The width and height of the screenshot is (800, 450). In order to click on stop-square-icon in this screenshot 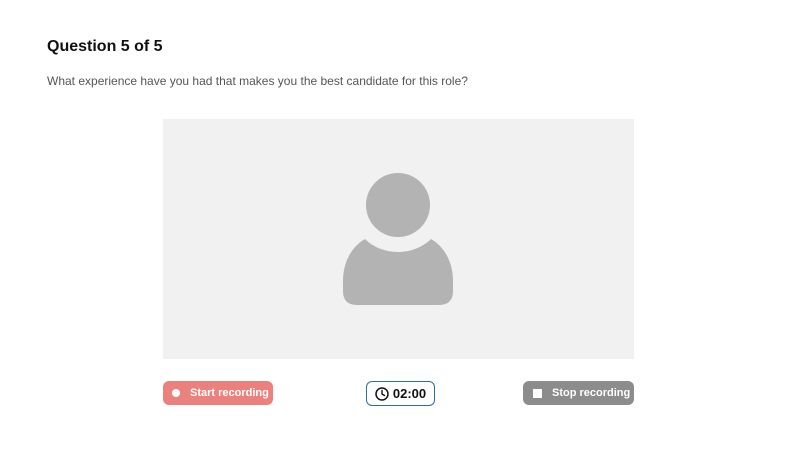, I will do `click(537, 393)`.